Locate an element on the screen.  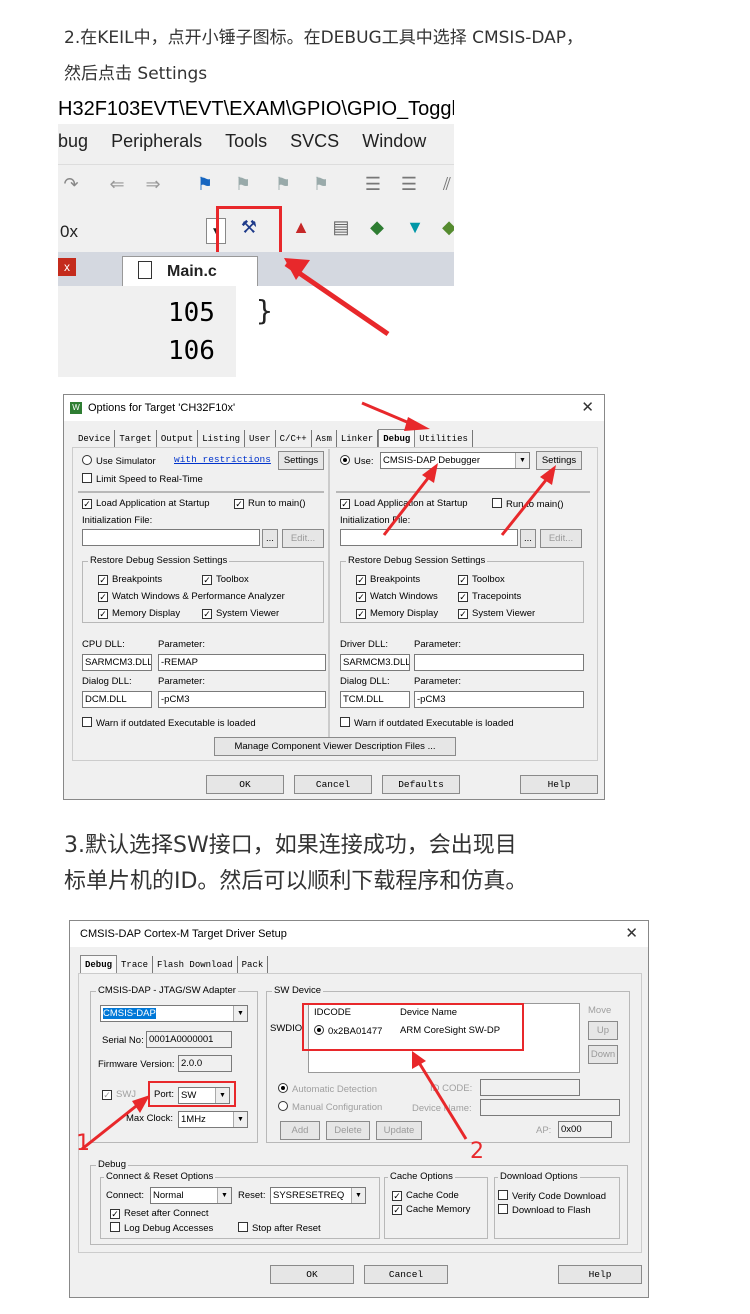
step3-line1: 3.默认选择SW接口，如果连接成功，会出现目 is located at coordinates (290, 845).